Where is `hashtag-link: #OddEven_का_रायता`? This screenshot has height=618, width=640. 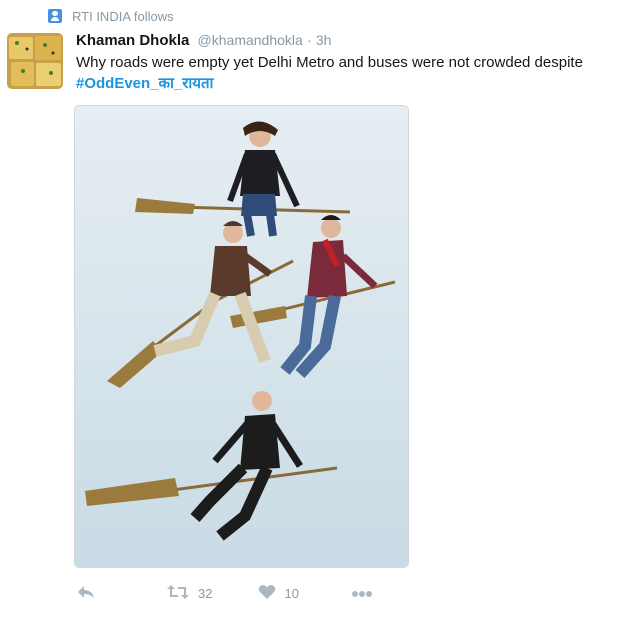 hashtag-link: #OddEven_का_रायता is located at coordinates (144, 84).